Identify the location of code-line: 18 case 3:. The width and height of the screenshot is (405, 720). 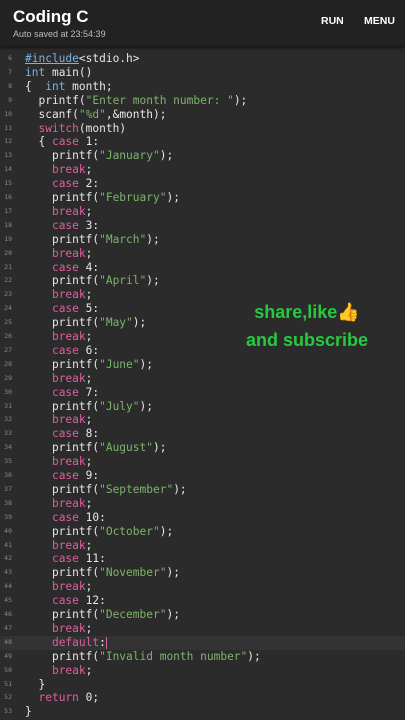
(202, 226).